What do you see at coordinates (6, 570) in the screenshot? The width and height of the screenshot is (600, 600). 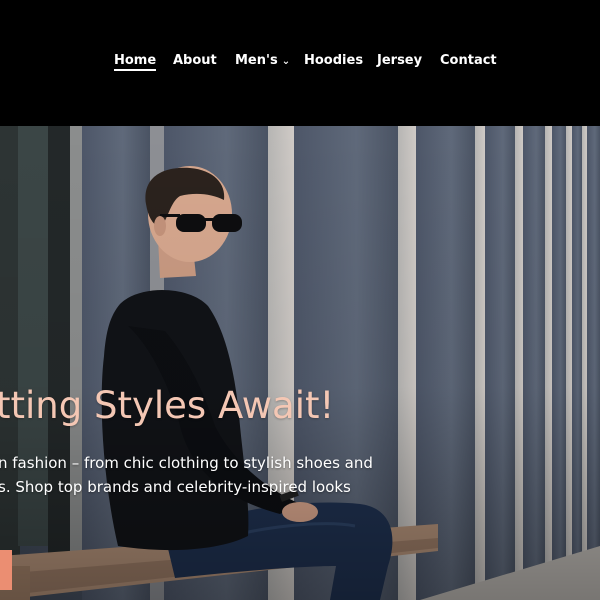 I see `hero-cta-button` at bounding box center [6, 570].